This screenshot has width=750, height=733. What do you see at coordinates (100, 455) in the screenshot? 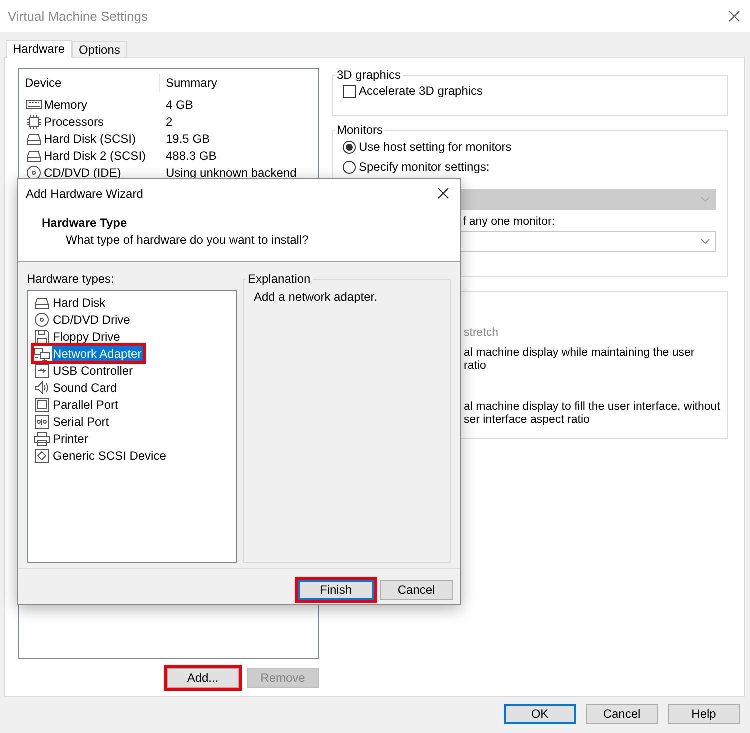
I see `list-item: Generic SCSI Device` at bounding box center [100, 455].